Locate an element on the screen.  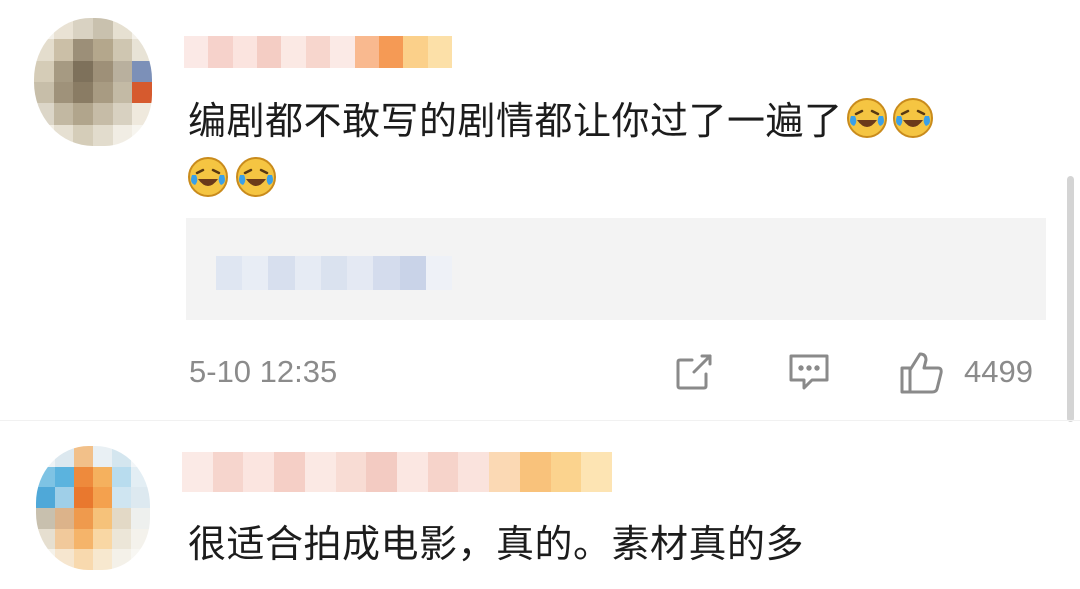
like-button: 4499 is located at coordinates (964, 372).